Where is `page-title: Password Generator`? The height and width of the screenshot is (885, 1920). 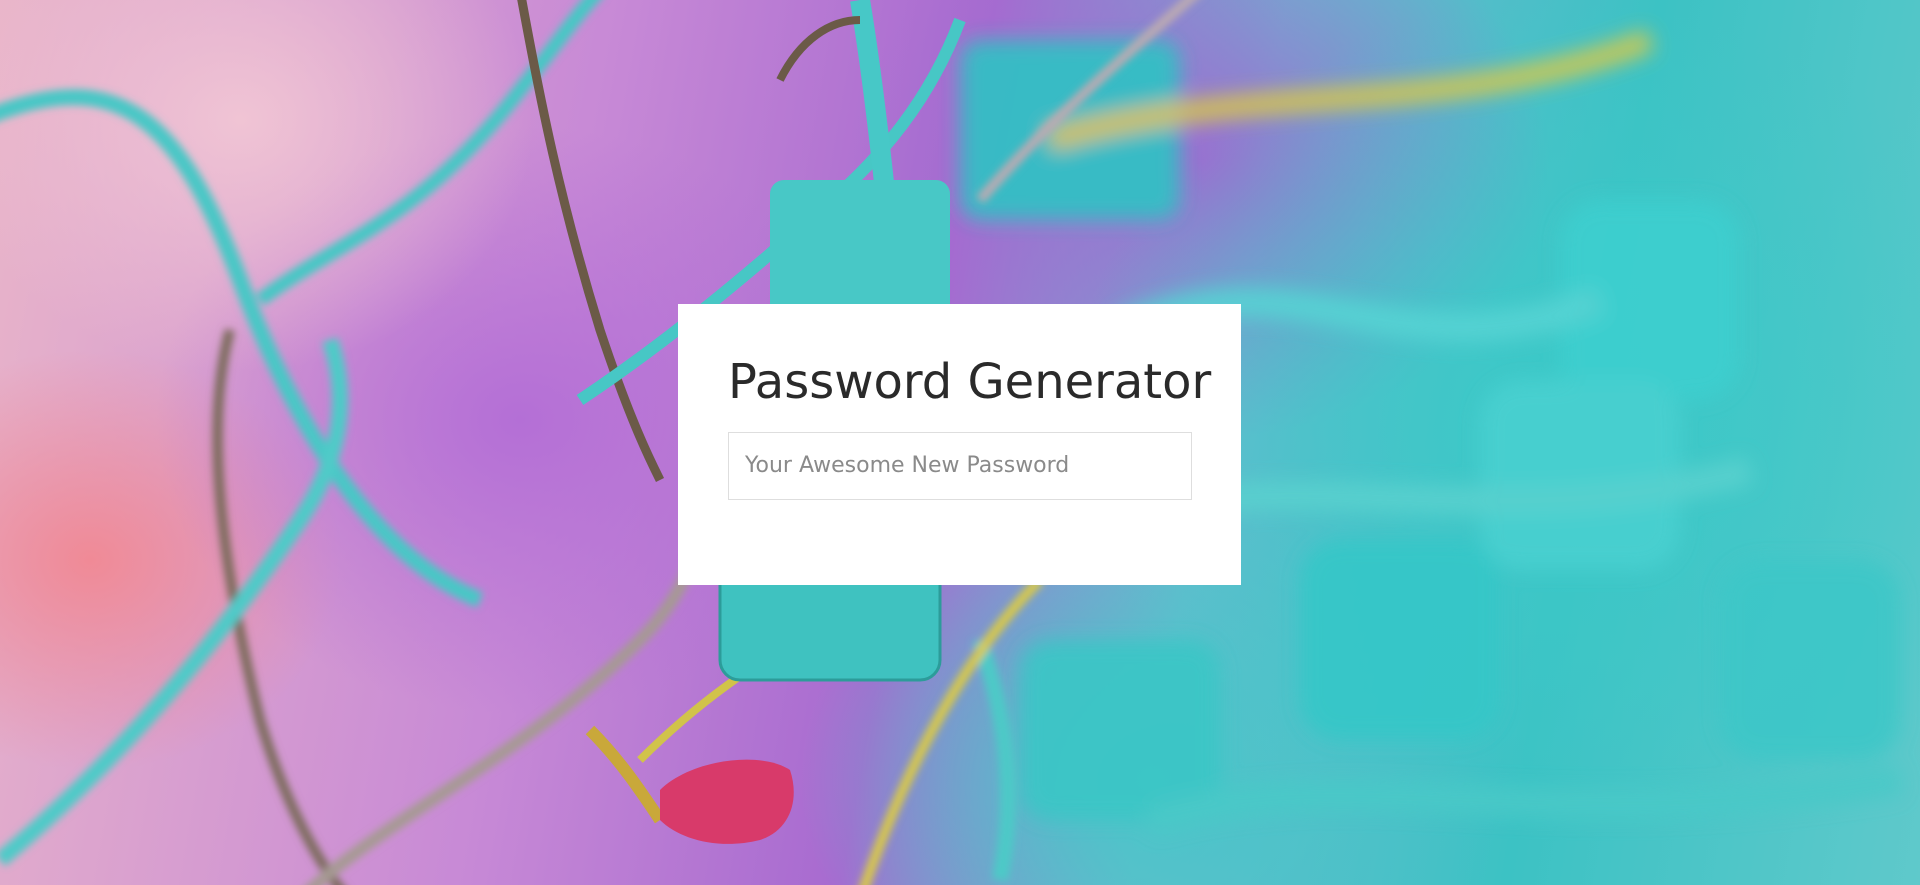 page-title: Password Generator is located at coordinates (970, 382).